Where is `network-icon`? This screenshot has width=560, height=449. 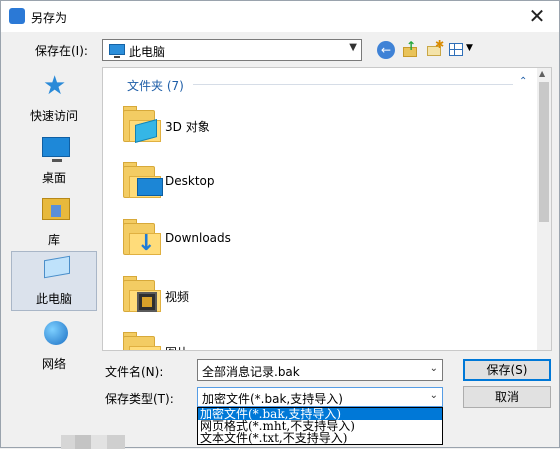 network-icon is located at coordinates (56, 333).